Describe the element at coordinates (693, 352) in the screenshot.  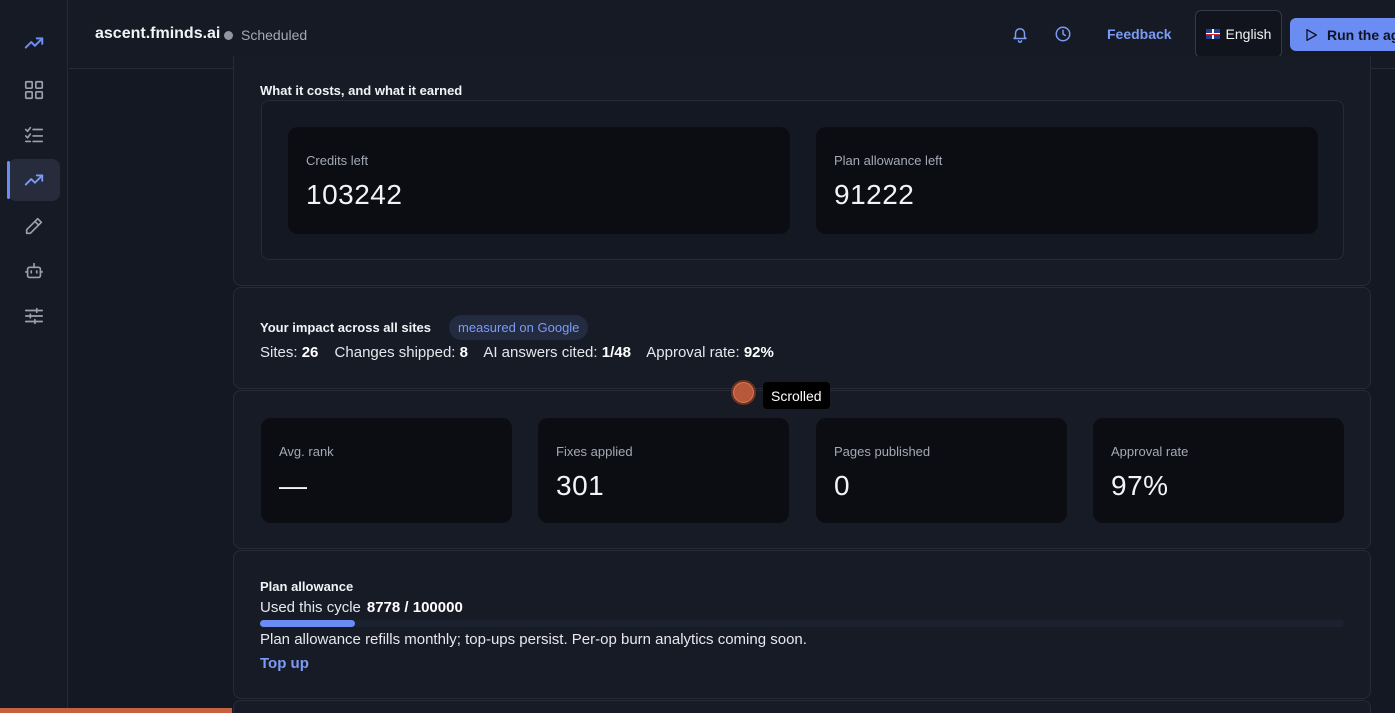
I see `approval-label: Approval rate:` at that location.